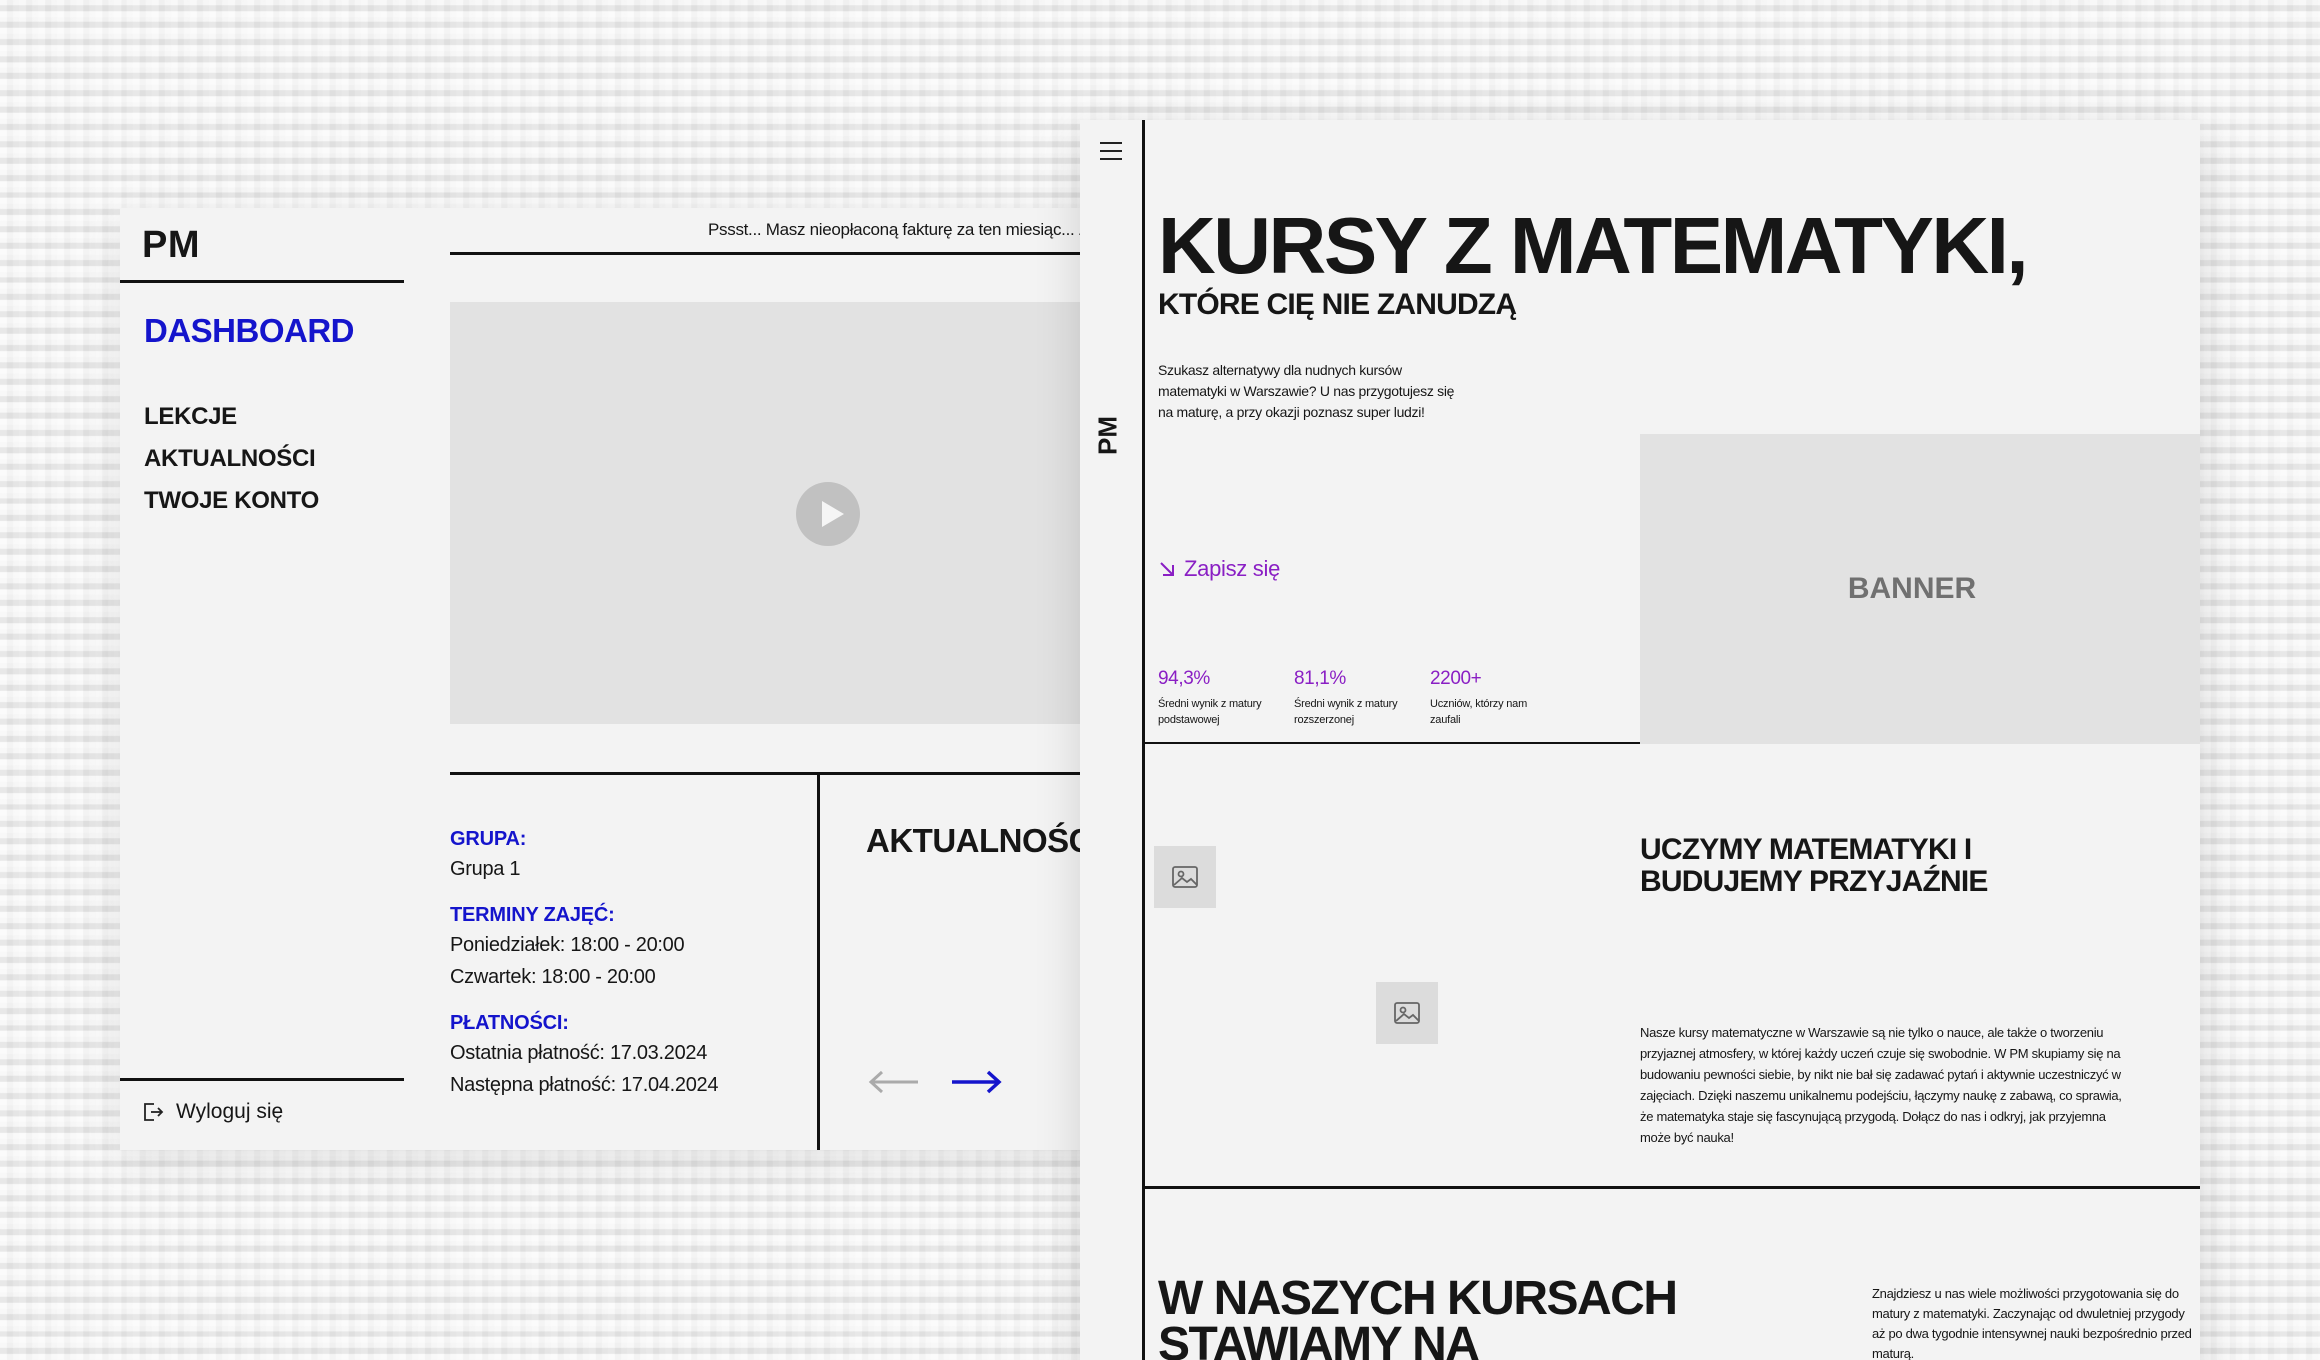 The height and width of the screenshot is (1360, 2320). I want to click on schedule-label: TERMINY ZAJĘĆ:, so click(532, 915).